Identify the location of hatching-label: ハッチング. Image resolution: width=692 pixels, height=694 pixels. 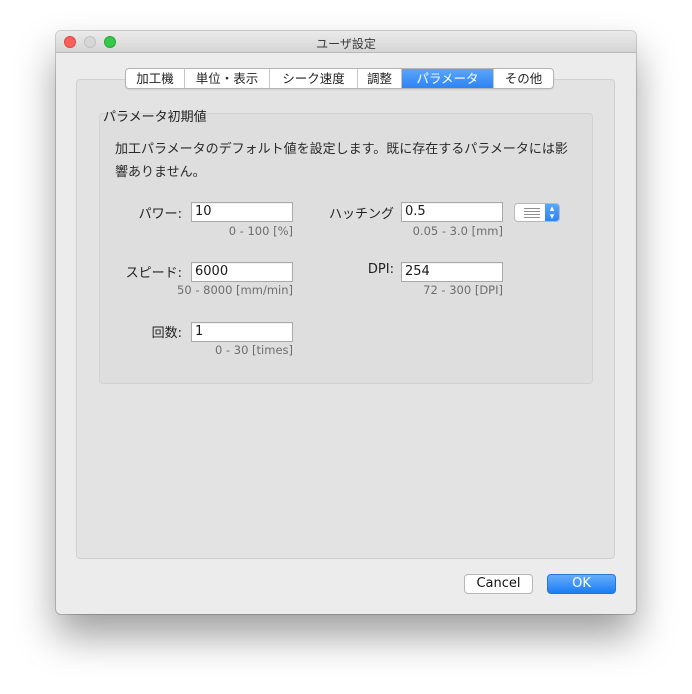
(361, 214).